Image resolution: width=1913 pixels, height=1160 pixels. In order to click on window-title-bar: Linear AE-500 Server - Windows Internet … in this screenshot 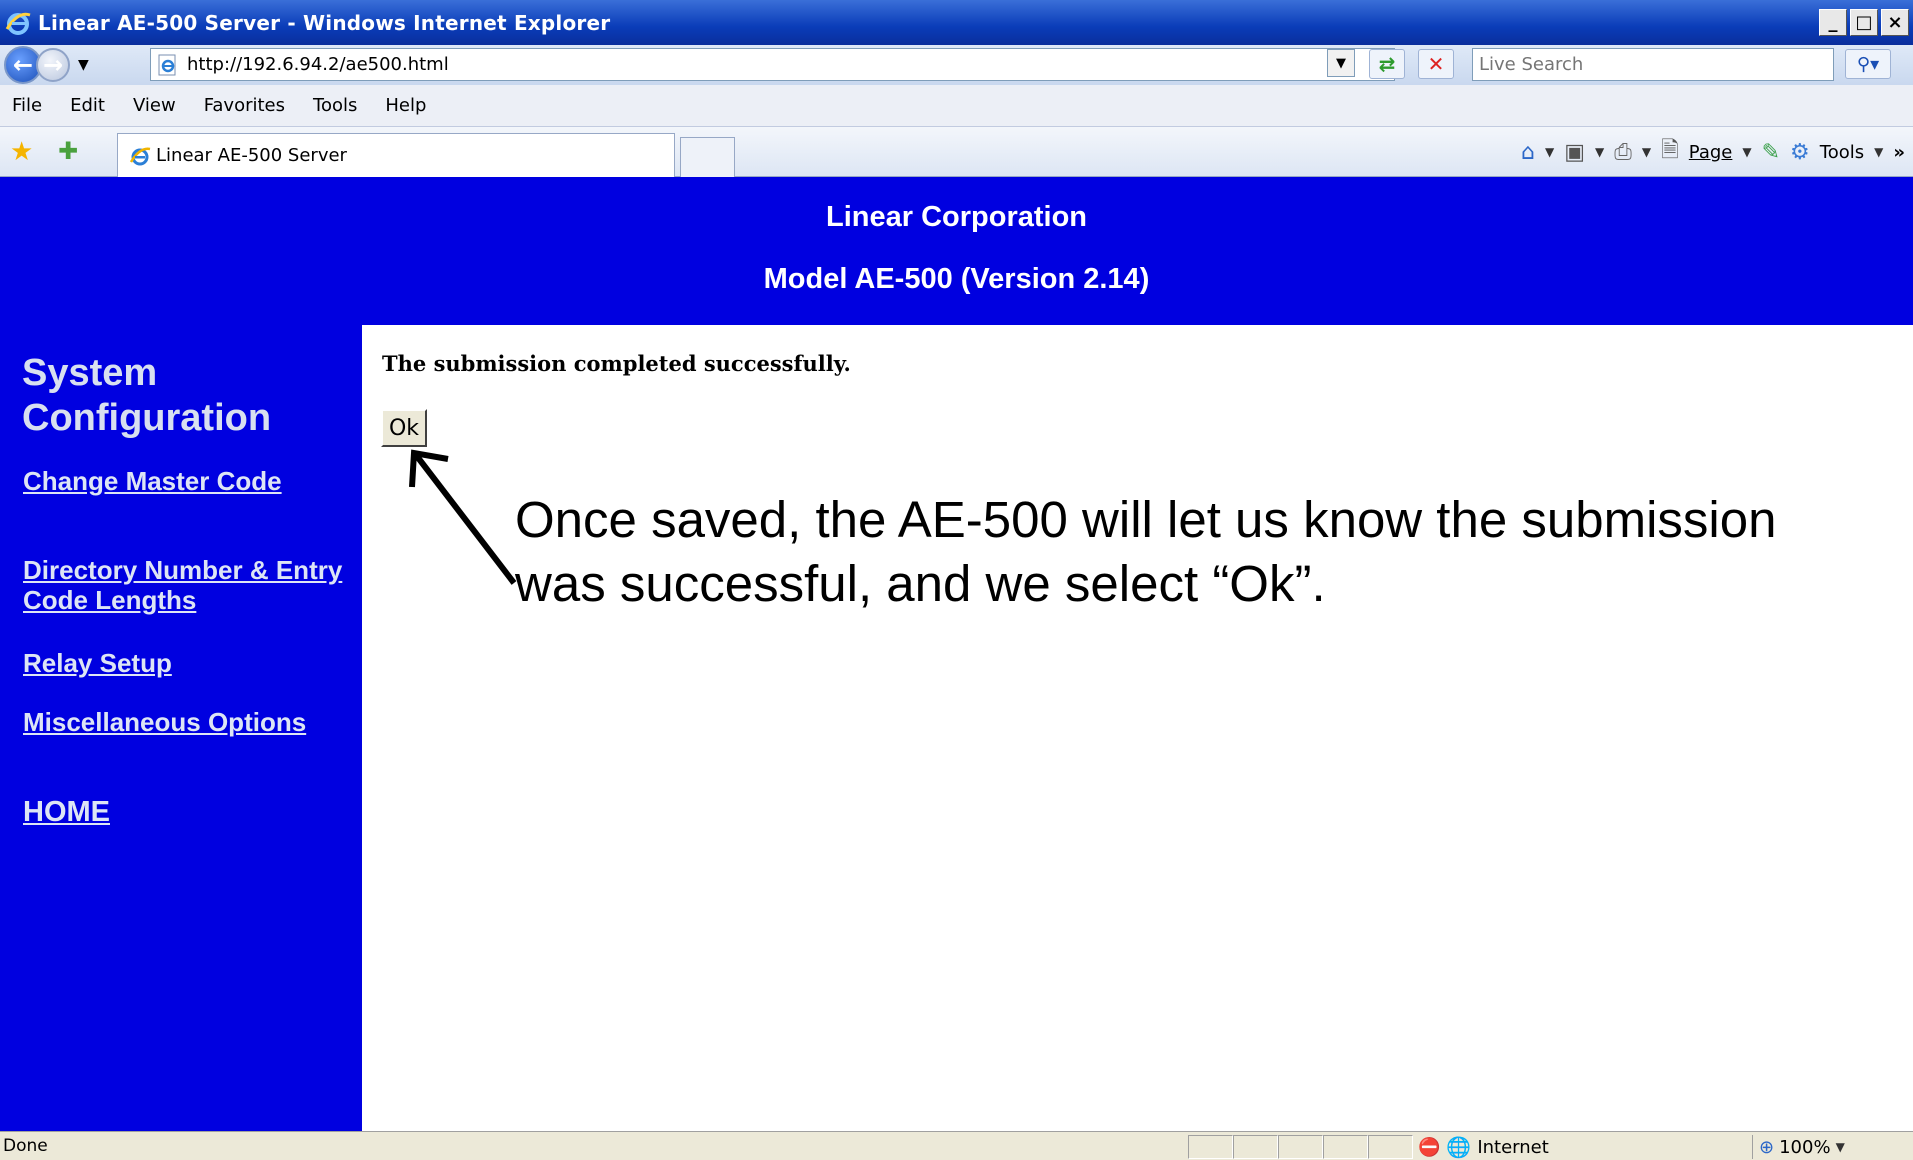, I will do `click(956, 22)`.